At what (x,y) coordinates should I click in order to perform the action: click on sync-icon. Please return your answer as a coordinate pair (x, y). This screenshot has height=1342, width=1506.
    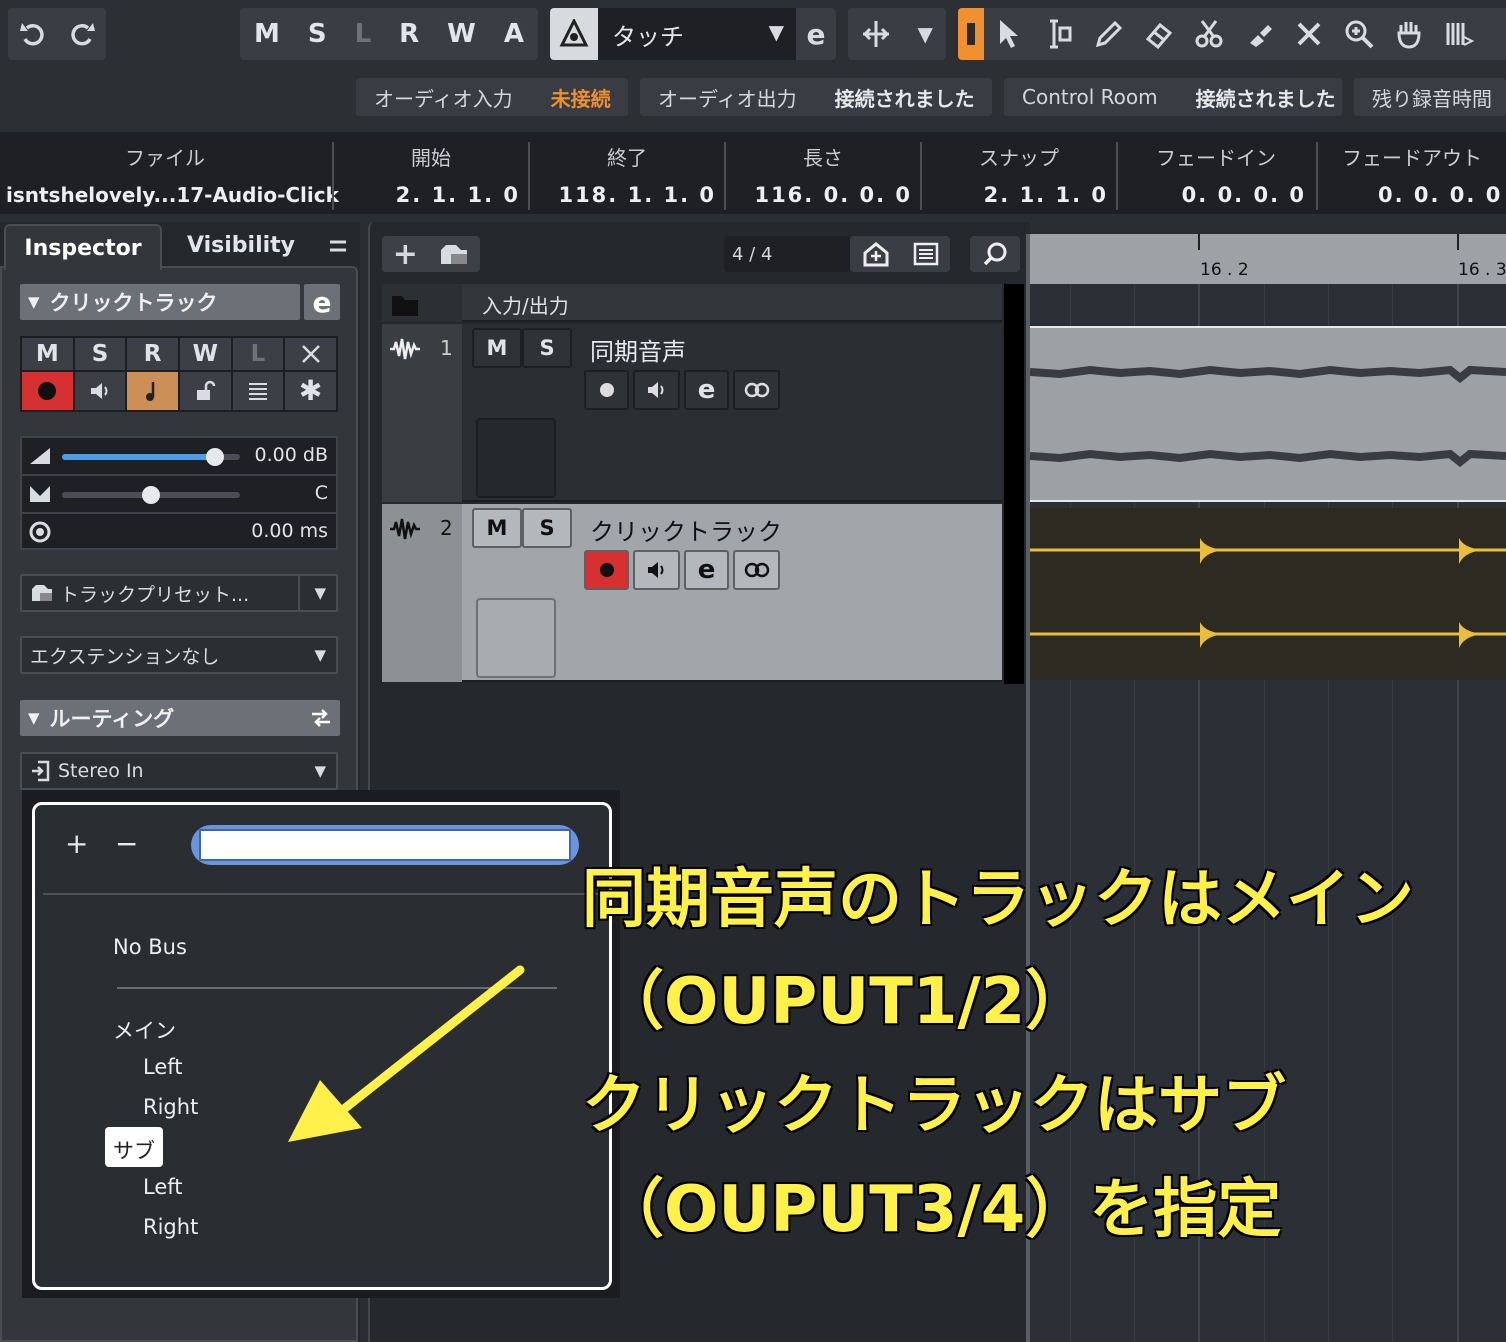
    Looking at the image, I should click on (876, 254).